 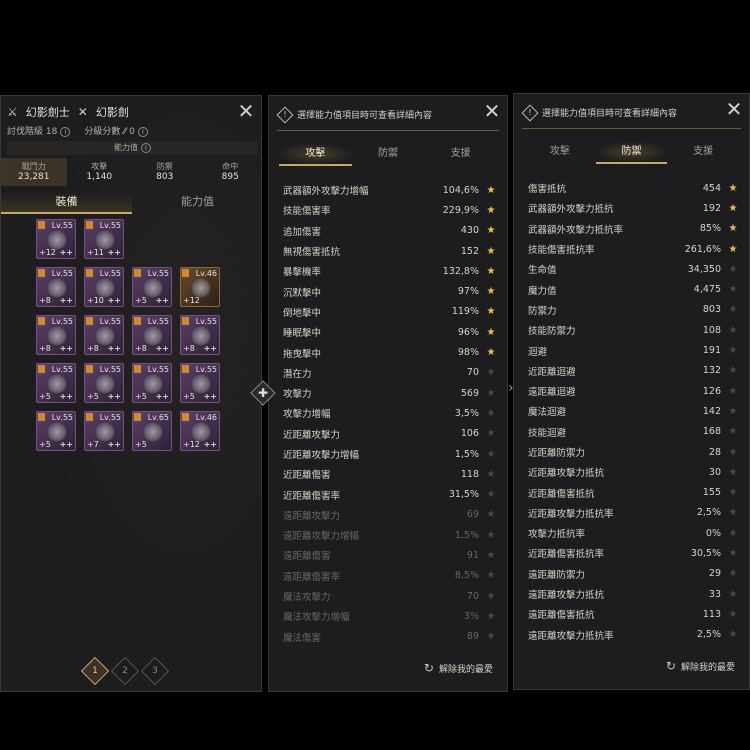 I want to click on stat-row: 近距離防禦力 28 ★, so click(x=633, y=452).